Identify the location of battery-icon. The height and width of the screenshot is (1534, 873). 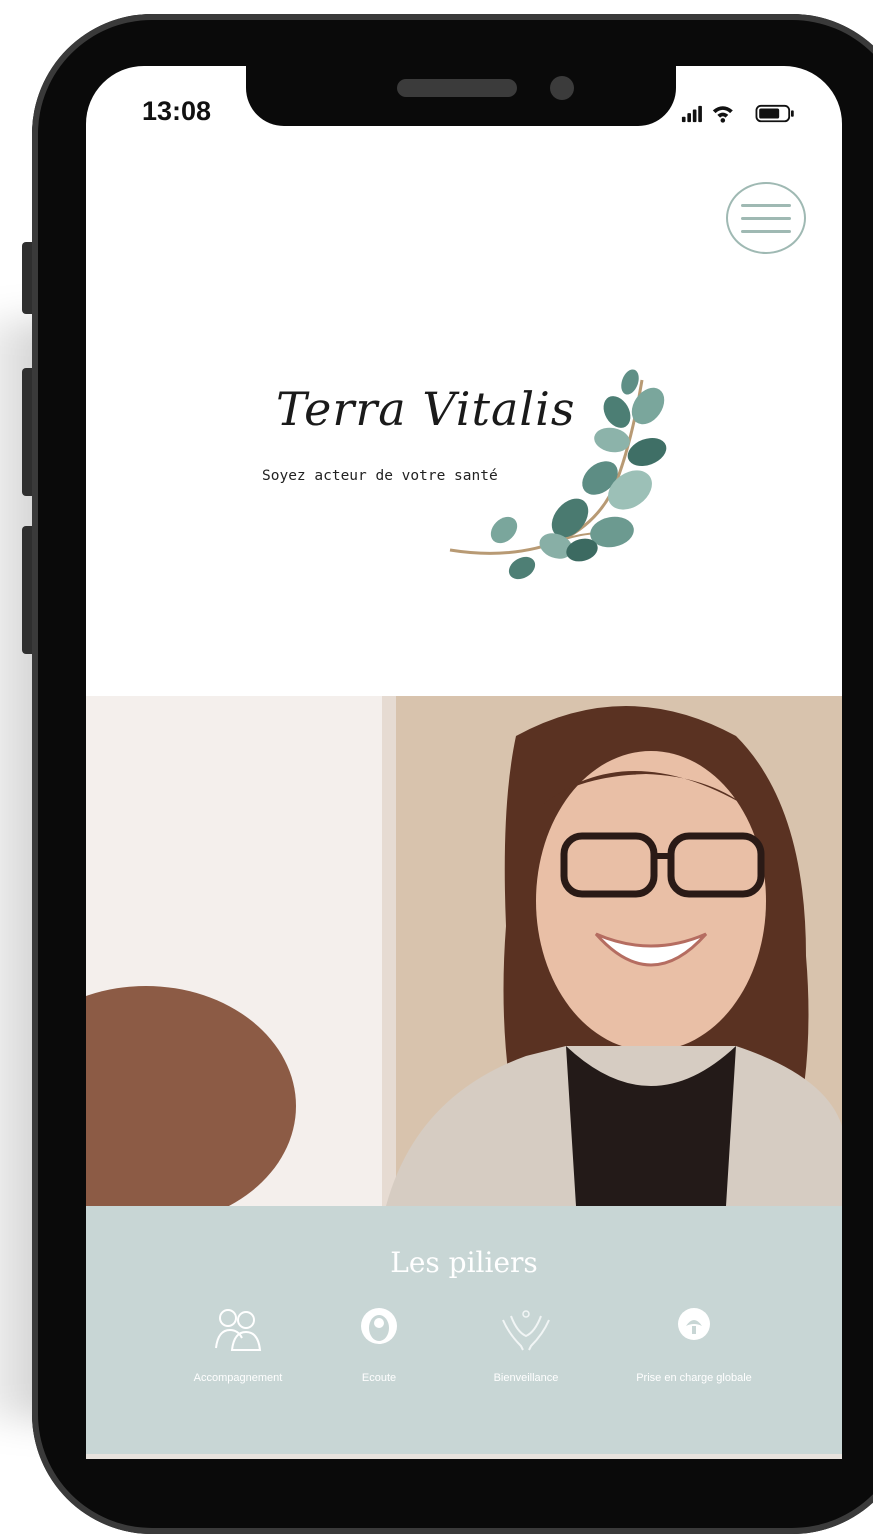
(774, 113).